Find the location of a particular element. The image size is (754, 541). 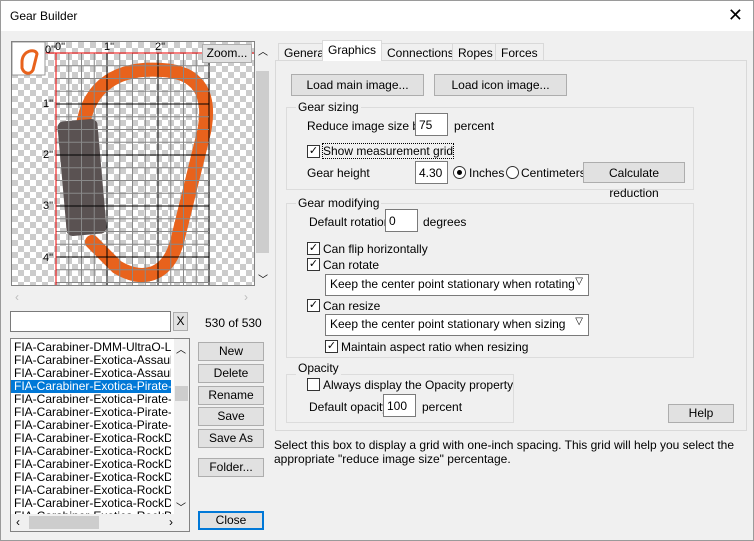

rotate-checkbox: ✓ is located at coordinates (313, 264).